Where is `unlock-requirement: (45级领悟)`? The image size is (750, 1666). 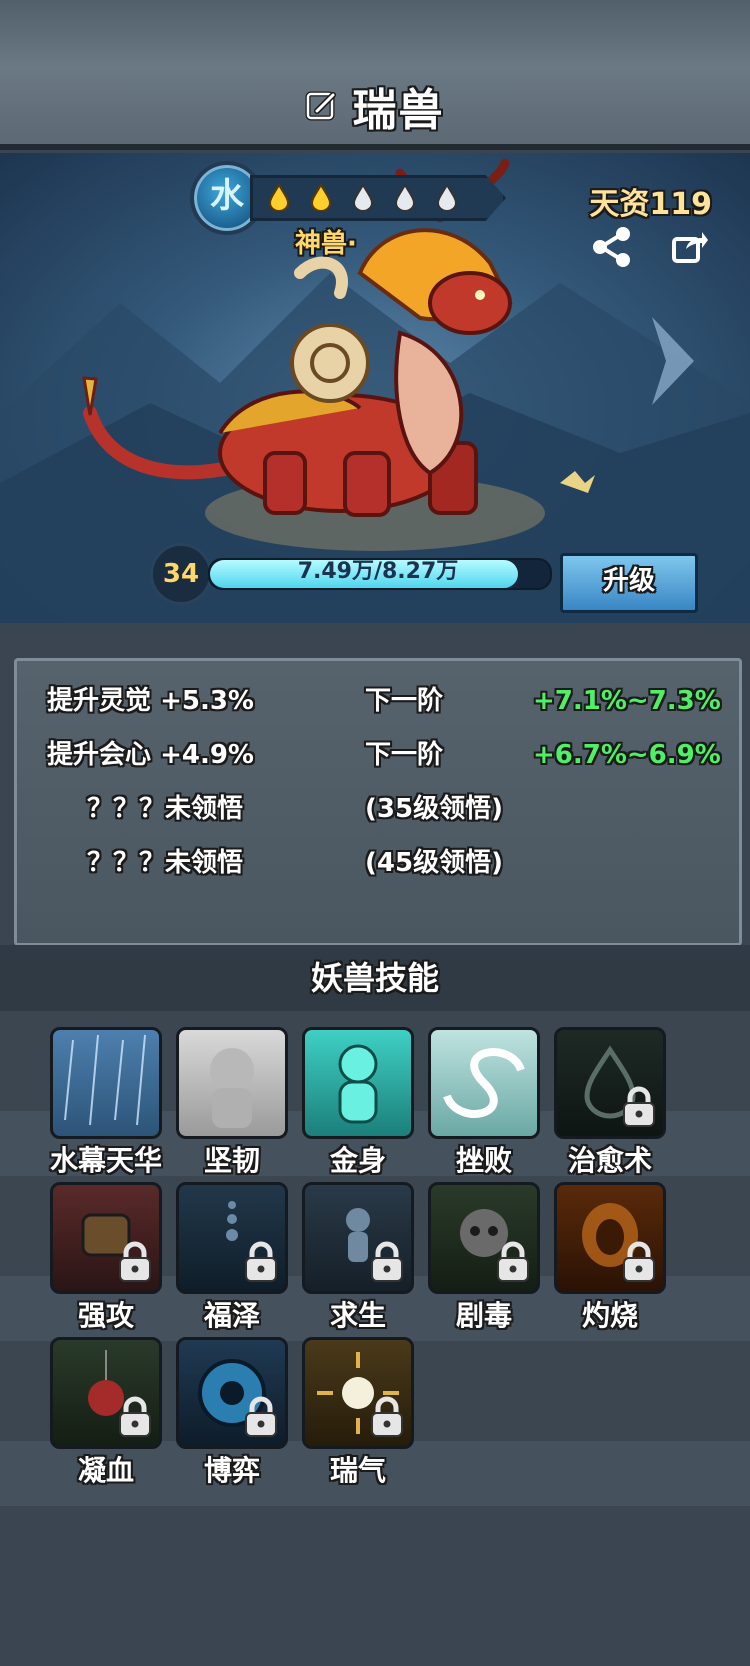 unlock-requirement: (45级领悟) is located at coordinates (434, 863).